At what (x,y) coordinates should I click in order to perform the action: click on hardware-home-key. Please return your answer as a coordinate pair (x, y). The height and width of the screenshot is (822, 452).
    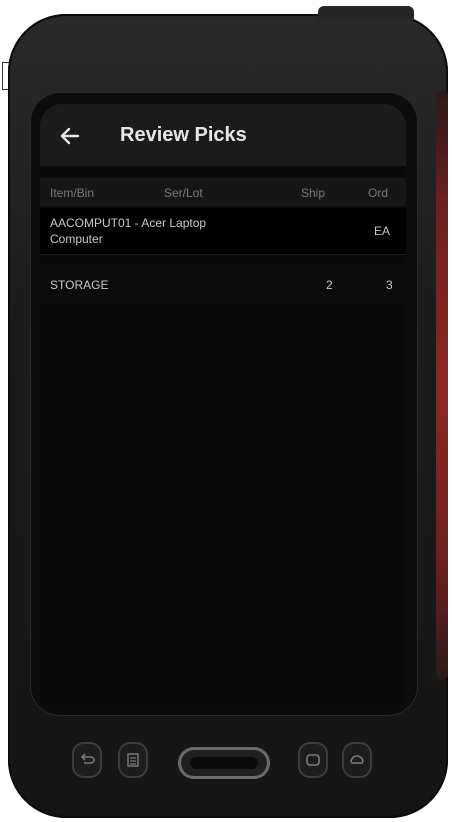
    Looking at the image, I should click on (313, 760).